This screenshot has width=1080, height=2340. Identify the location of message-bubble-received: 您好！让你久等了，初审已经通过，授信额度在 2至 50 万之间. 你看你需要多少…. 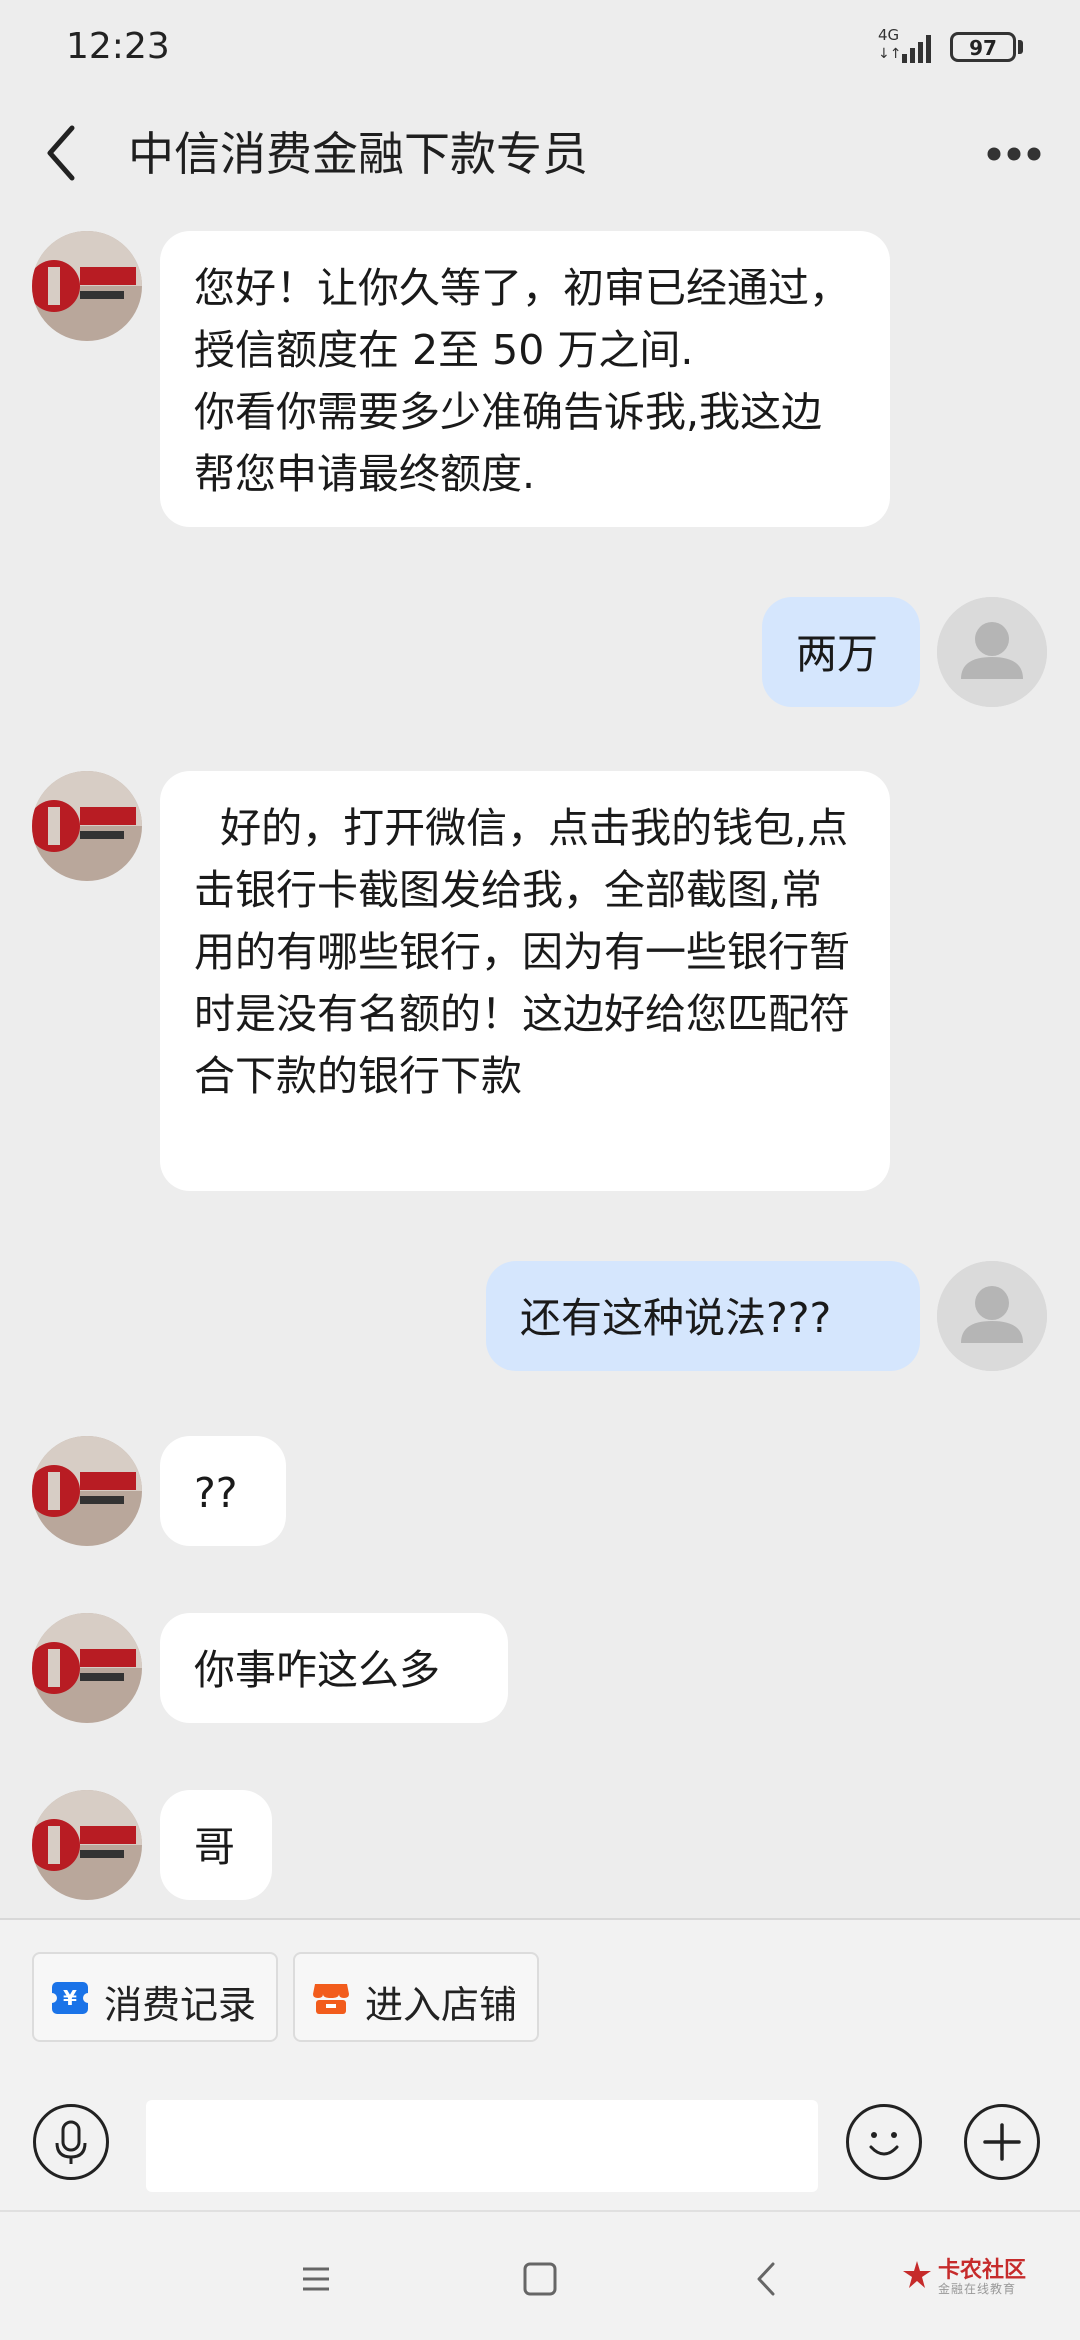
(525, 379).